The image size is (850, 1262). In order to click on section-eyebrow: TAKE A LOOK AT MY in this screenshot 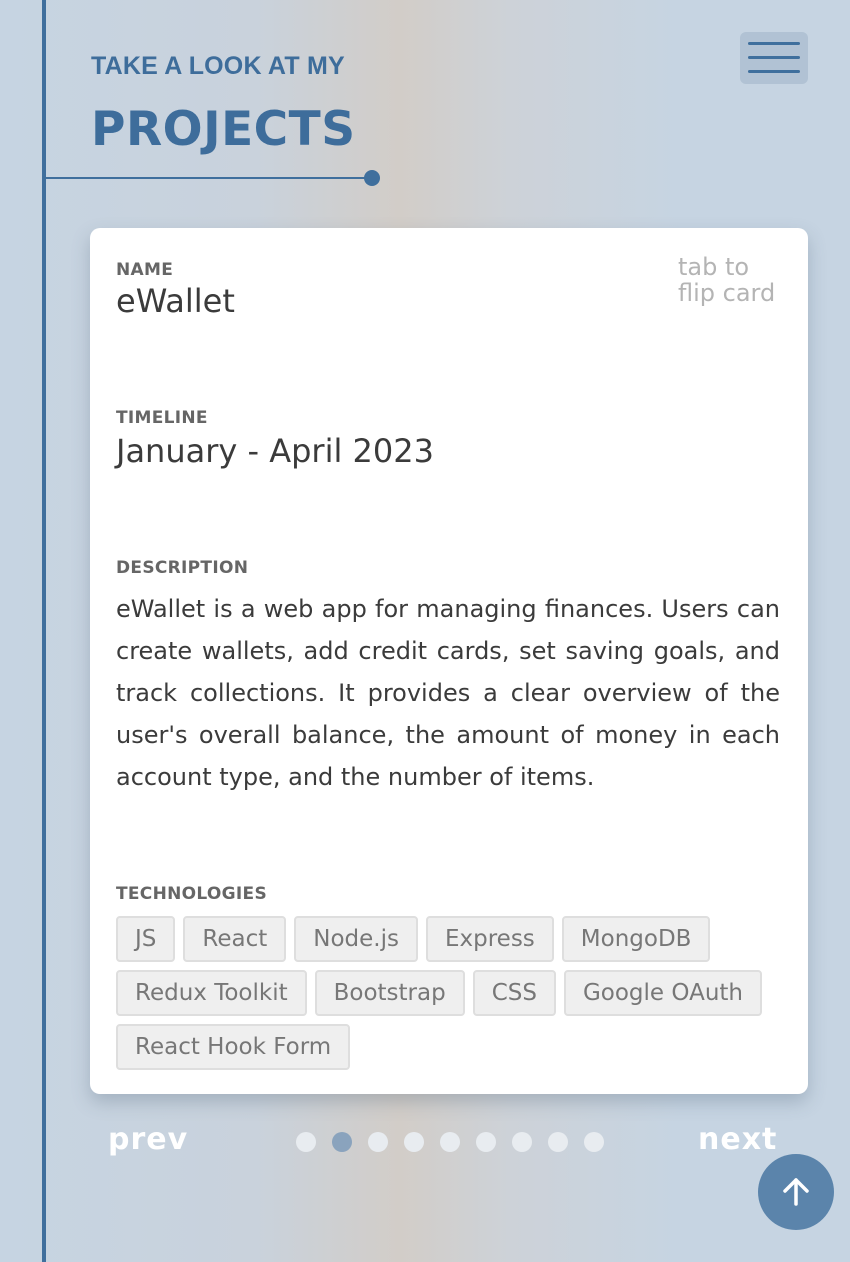, I will do `click(218, 66)`.